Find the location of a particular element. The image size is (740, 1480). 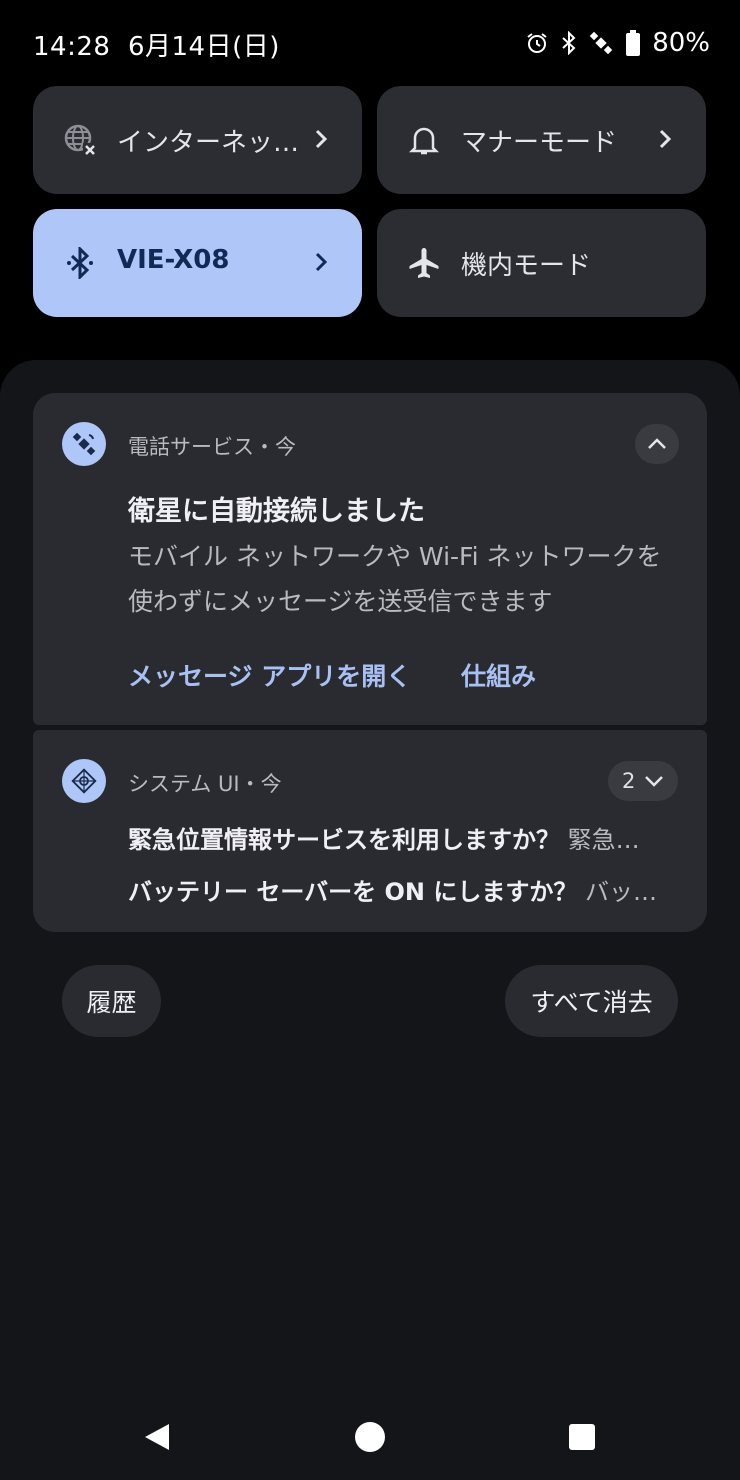

clear-all-button: すべて消去 is located at coordinates (591, 1001).